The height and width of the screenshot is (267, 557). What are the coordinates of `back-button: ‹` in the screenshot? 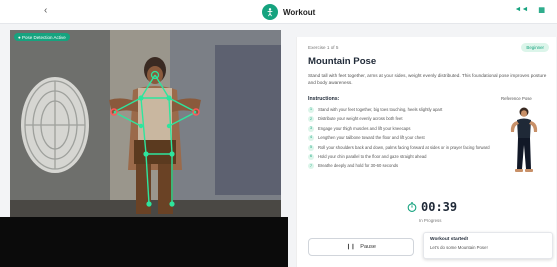 It's located at (45, 10).